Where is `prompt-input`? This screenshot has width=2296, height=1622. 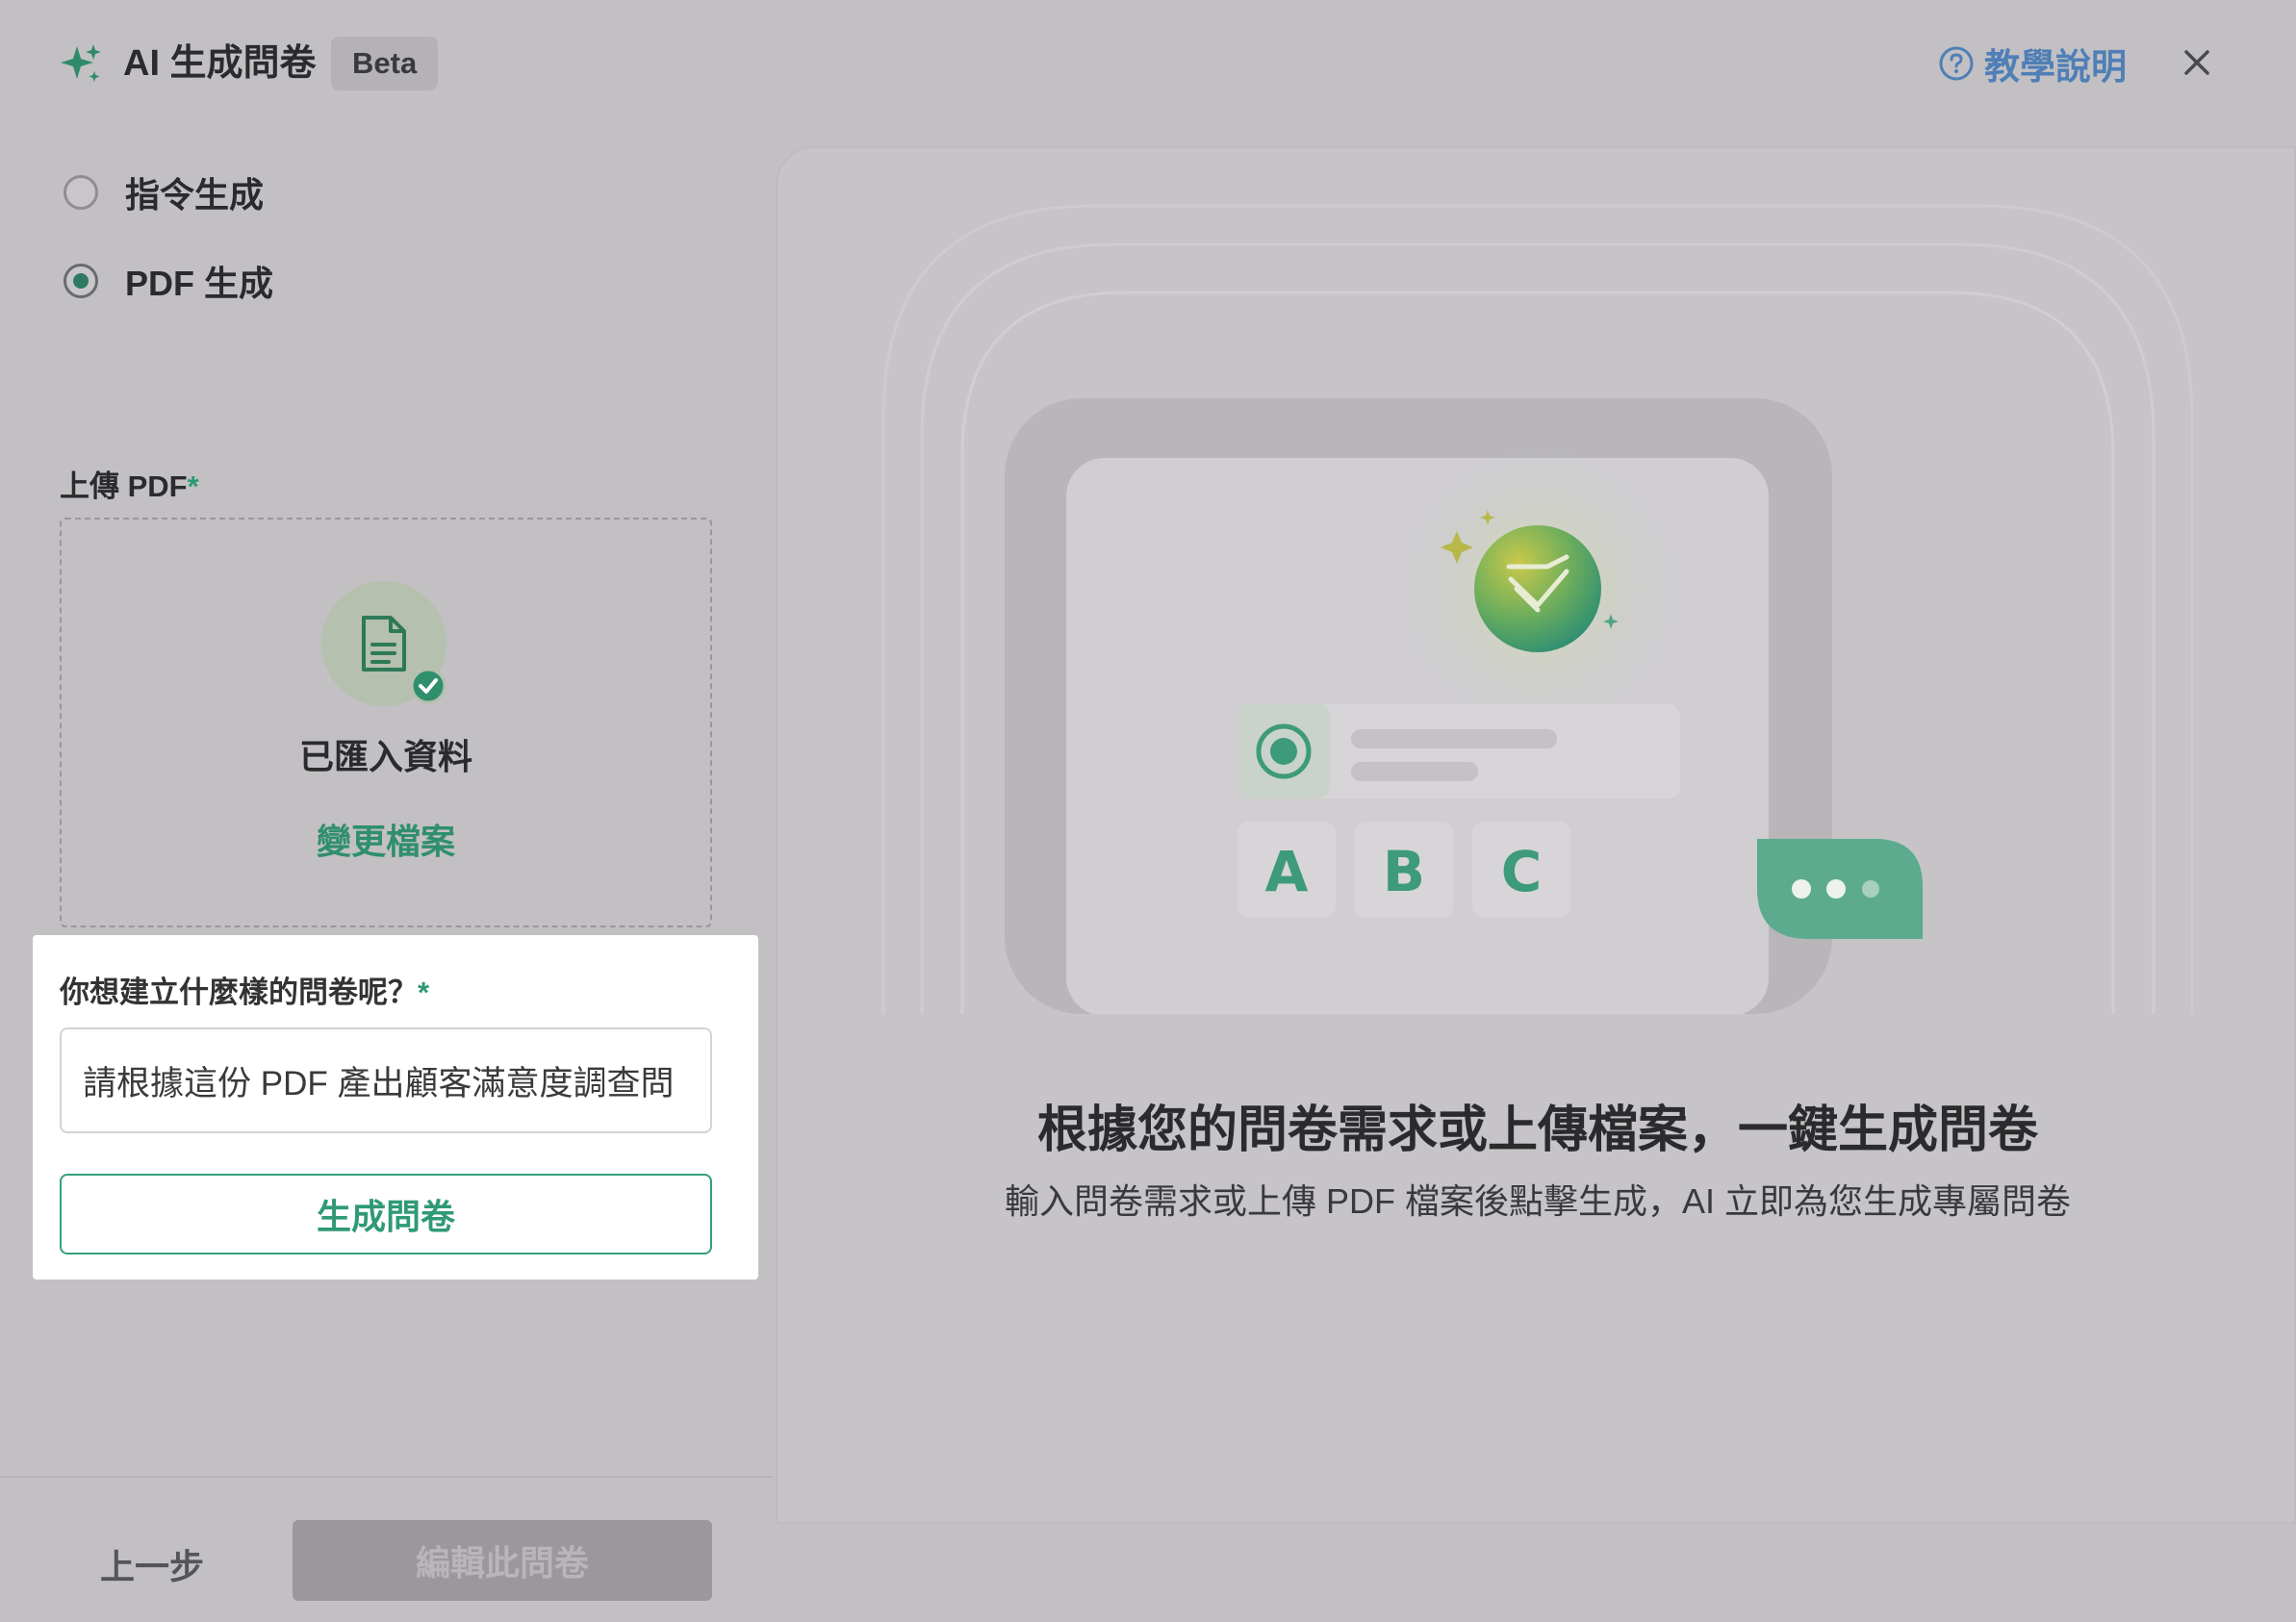 prompt-input is located at coordinates (386, 1080).